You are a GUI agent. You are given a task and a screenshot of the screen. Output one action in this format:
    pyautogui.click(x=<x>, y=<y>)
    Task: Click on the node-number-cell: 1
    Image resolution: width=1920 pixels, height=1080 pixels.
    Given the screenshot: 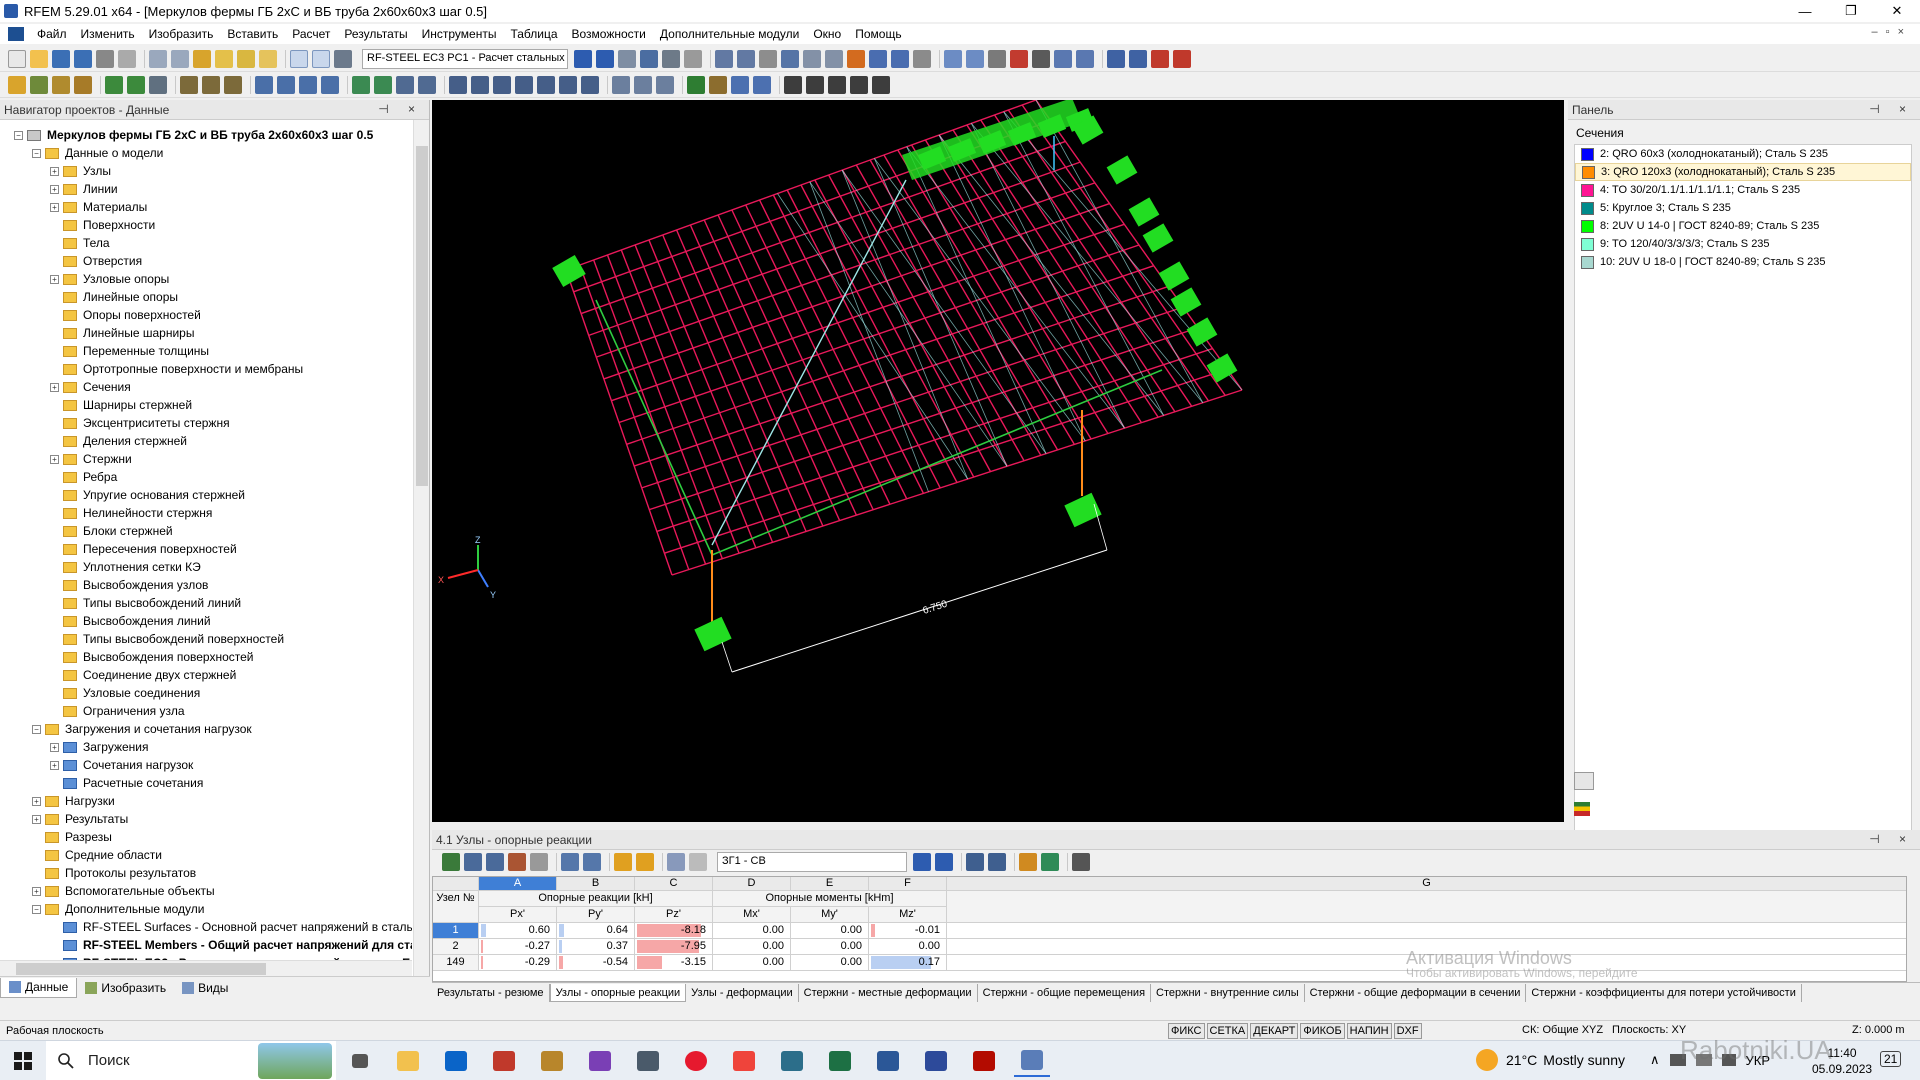 What is the action you would take?
    pyautogui.click(x=456, y=931)
    